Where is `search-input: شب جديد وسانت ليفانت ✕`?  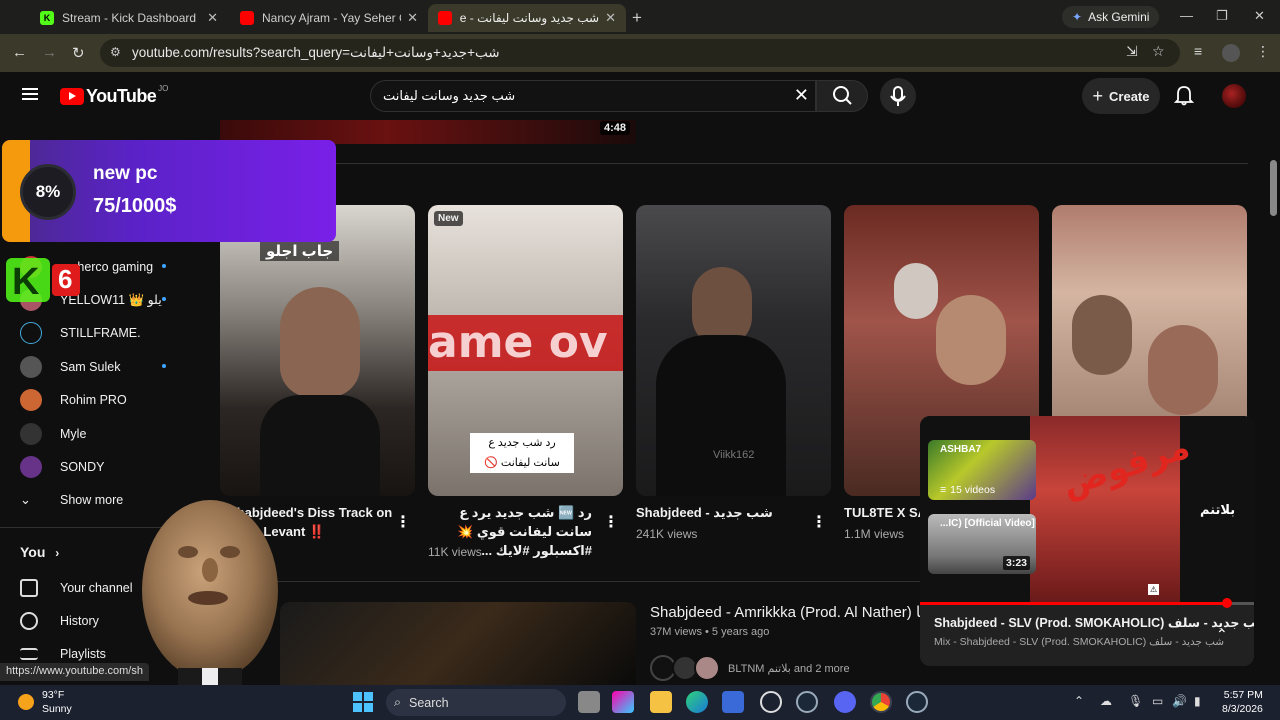 search-input: شب جديد وسانت ليفانت ✕ is located at coordinates (593, 96).